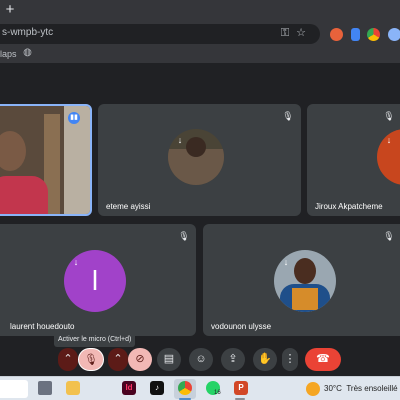 This screenshot has height=400, width=400. I want to click on address-bar: s-wmpb-ytc ⚿ ☆, so click(160, 34).